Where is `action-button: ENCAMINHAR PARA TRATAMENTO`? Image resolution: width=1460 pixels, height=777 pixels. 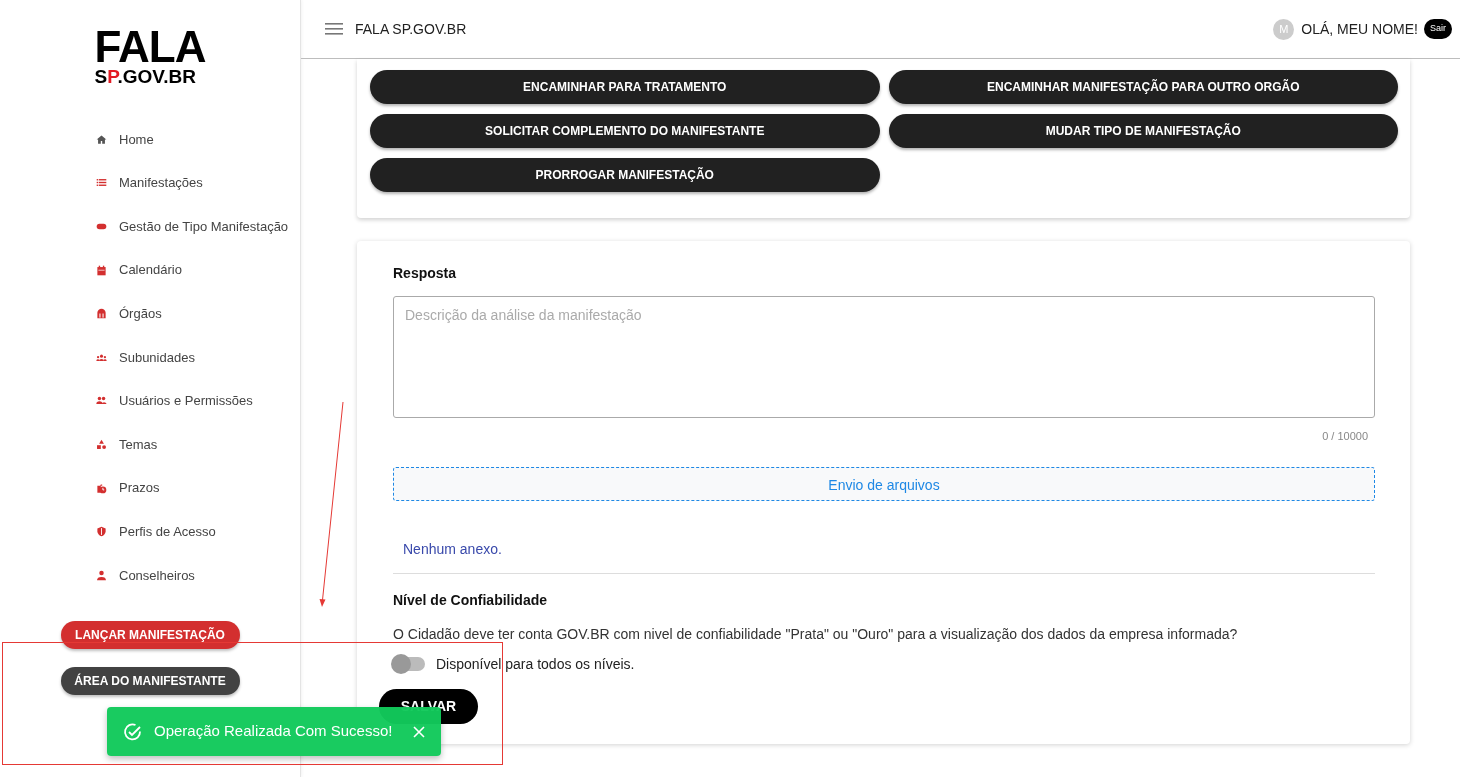 action-button: ENCAMINHAR PARA TRATAMENTO is located at coordinates (625, 87).